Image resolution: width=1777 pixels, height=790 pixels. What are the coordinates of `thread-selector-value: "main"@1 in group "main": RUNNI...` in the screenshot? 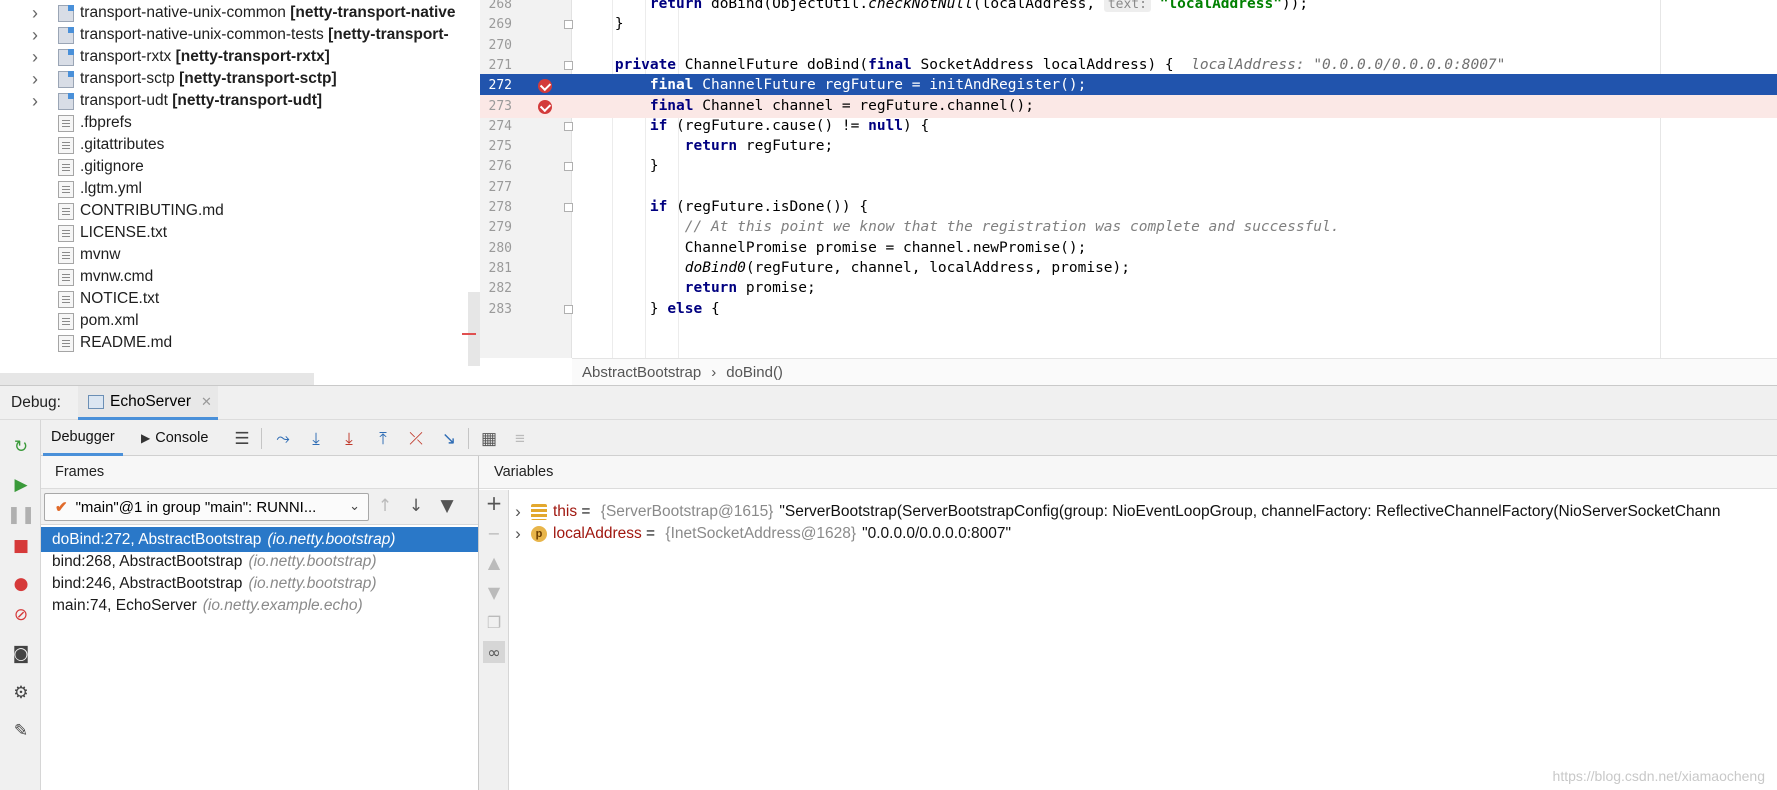 It's located at (196, 507).